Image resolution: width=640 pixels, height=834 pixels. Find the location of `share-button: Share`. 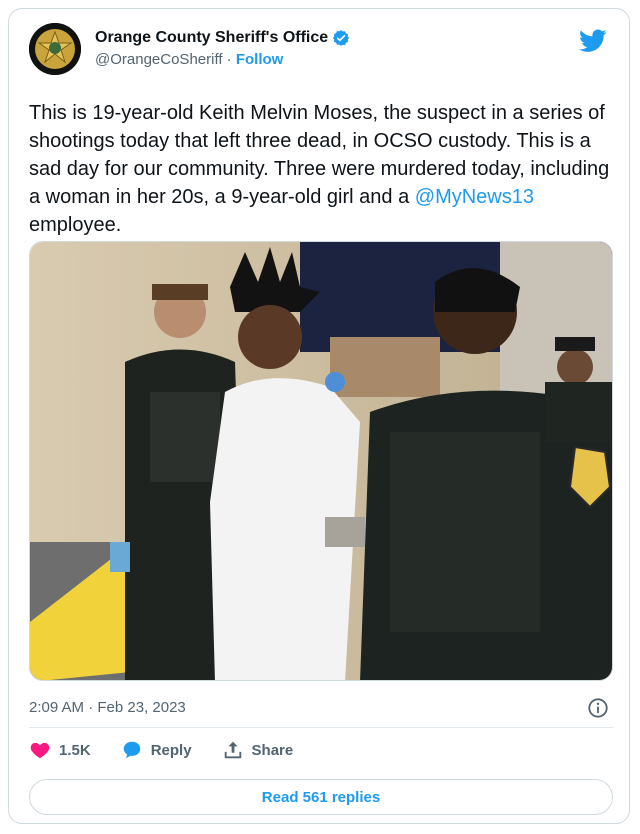

share-button: Share is located at coordinates (258, 750).